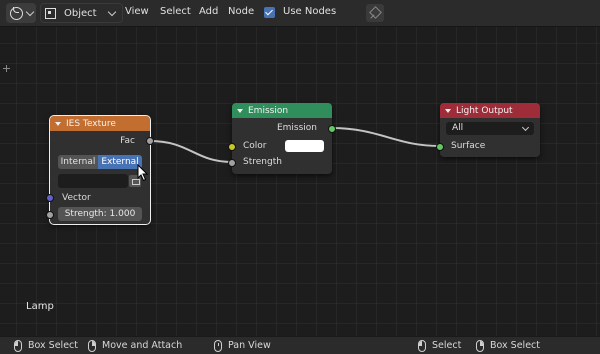 This screenshot has width=600, height=354. Describe the element at coordinates (332, 129) in the screenshot. I see `emission-output-socket` at that location.